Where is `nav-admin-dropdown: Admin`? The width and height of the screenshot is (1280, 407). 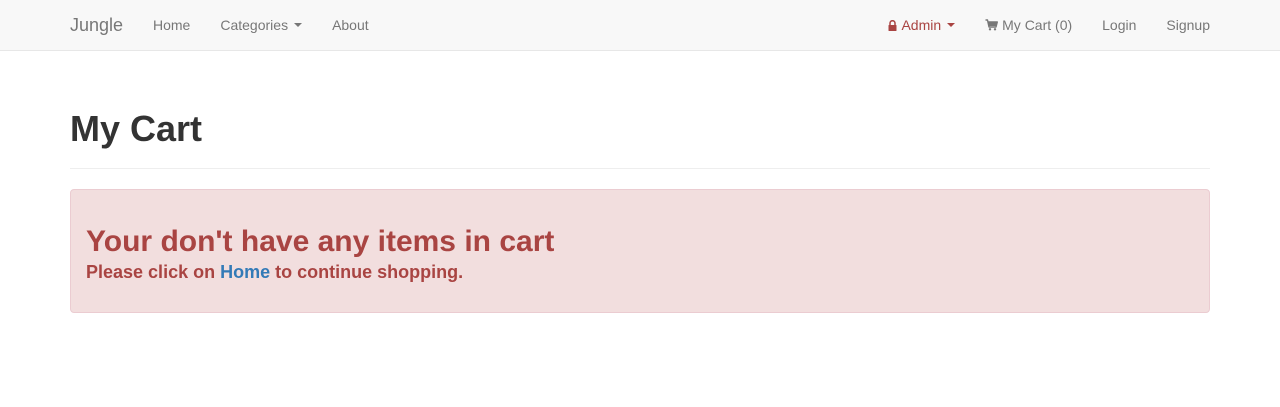
nav-admin-dropdown: Admin is located at coordinates (921, 25).